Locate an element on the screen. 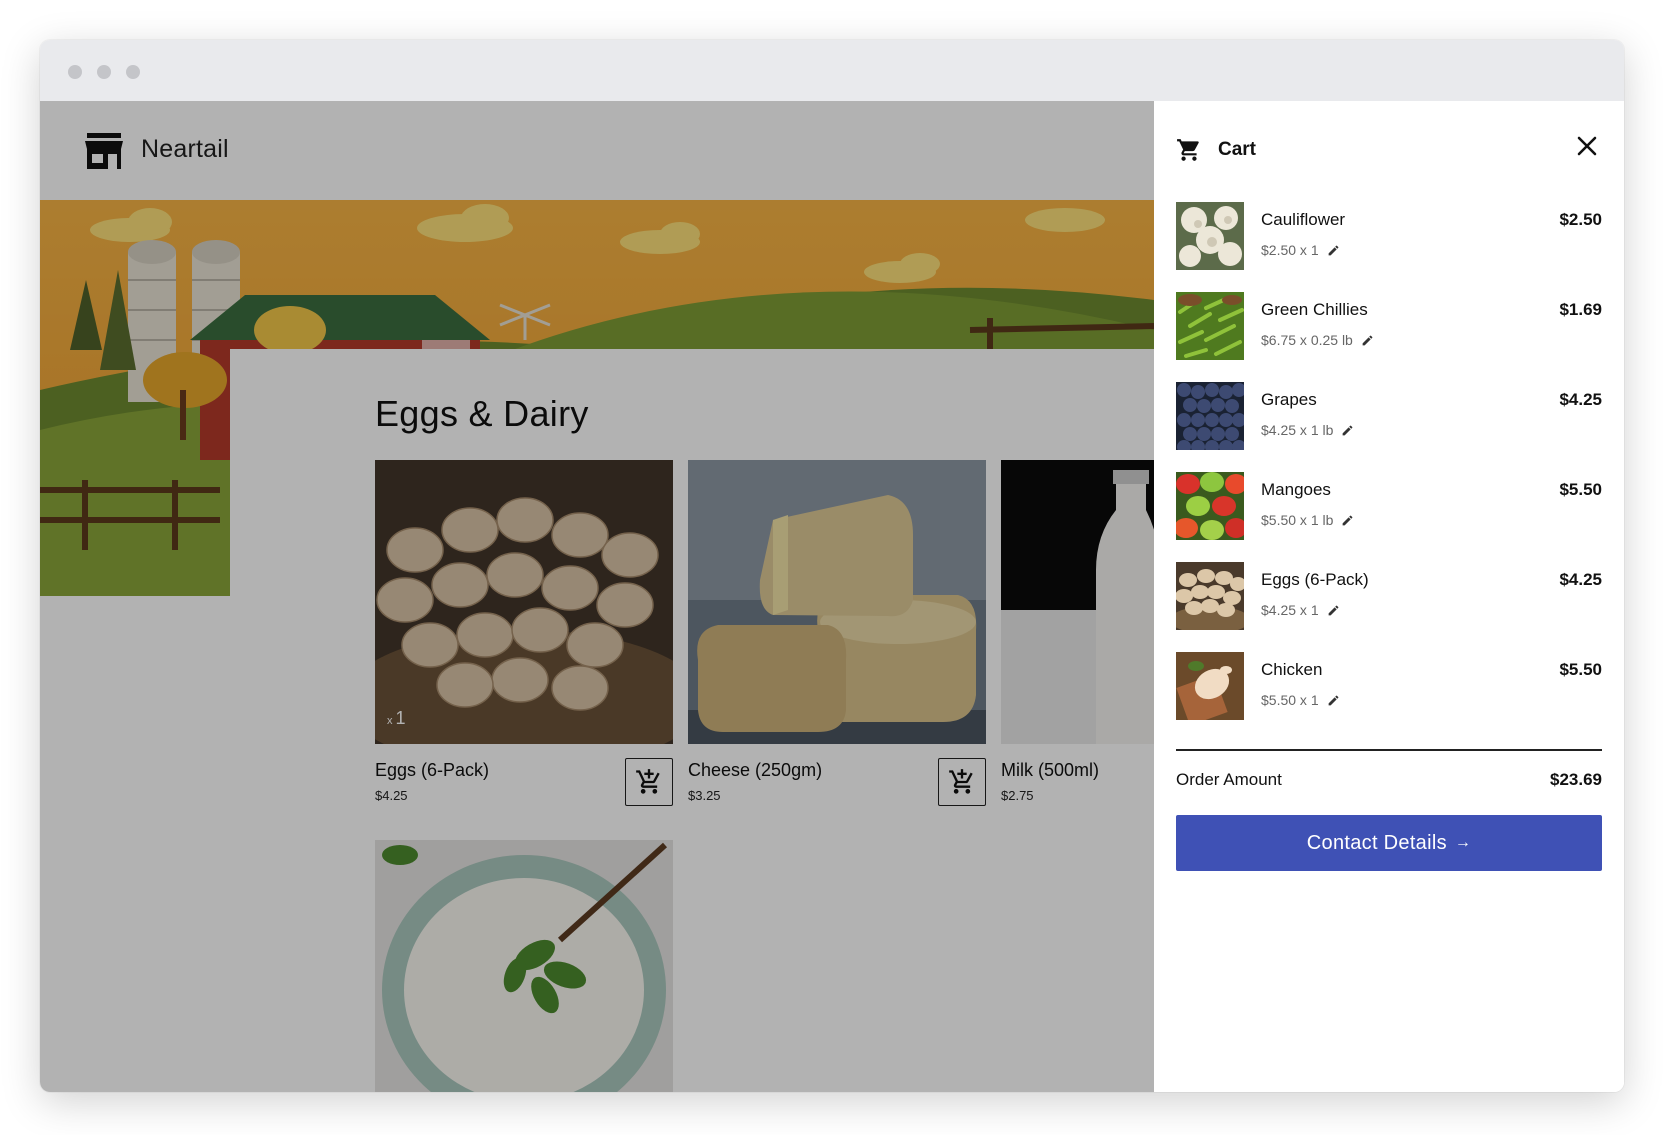 This screenshot has height=1135, width=1664. close-icon is located at coordinates (1587, 146).